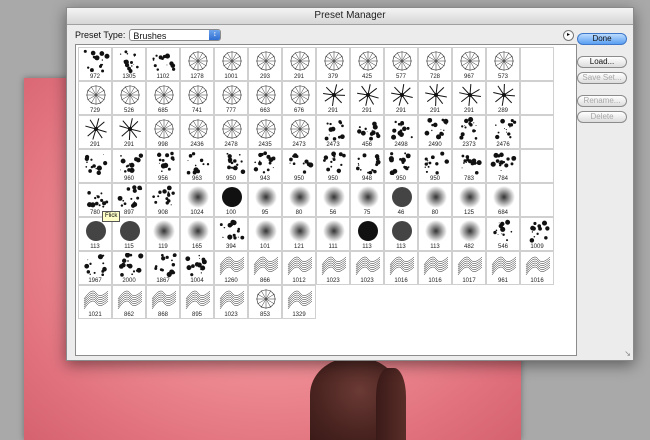  What do you see at coordinates (401, 200) in the screenshot?
I see `brush-preset-item: 46` at bounding box center [401, 200].